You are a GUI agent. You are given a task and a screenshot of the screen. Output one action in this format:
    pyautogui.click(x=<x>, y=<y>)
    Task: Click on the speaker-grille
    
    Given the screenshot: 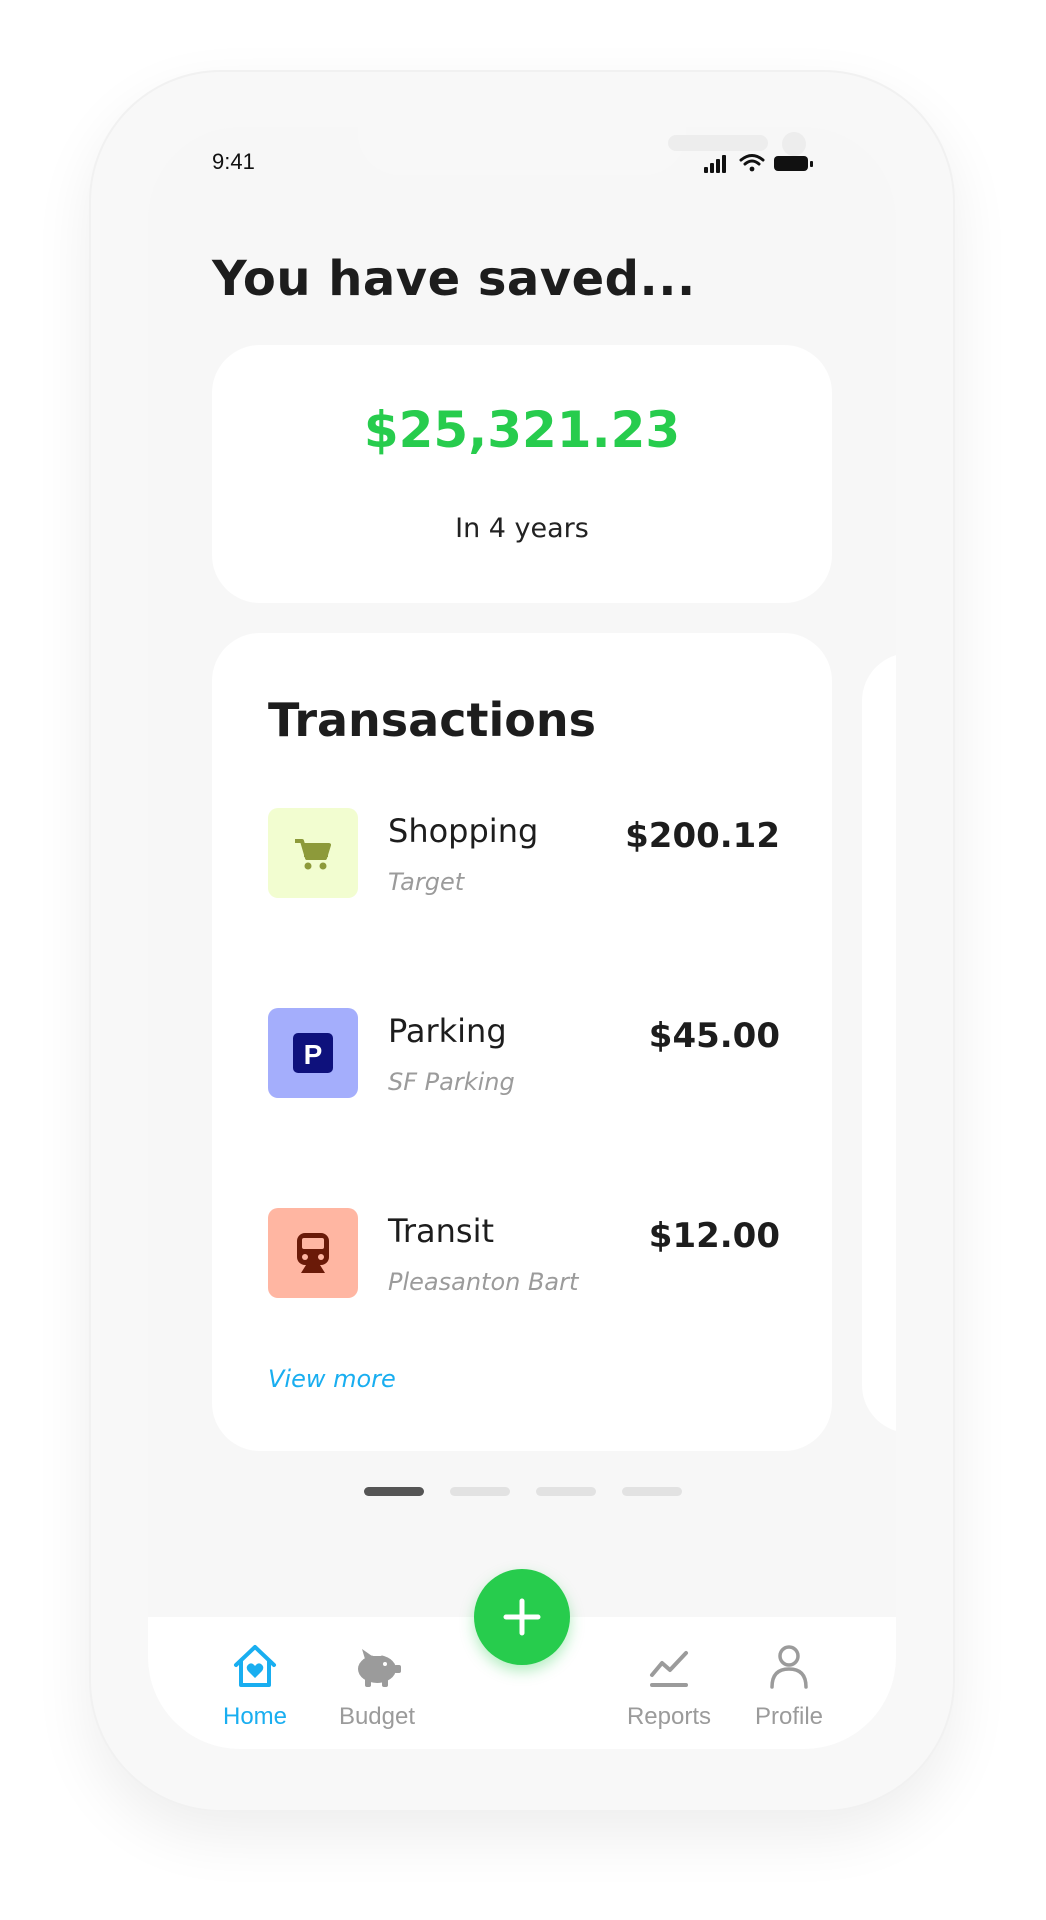 What is the action you would take?
    pyautogui.click(x=718, y=143)
    